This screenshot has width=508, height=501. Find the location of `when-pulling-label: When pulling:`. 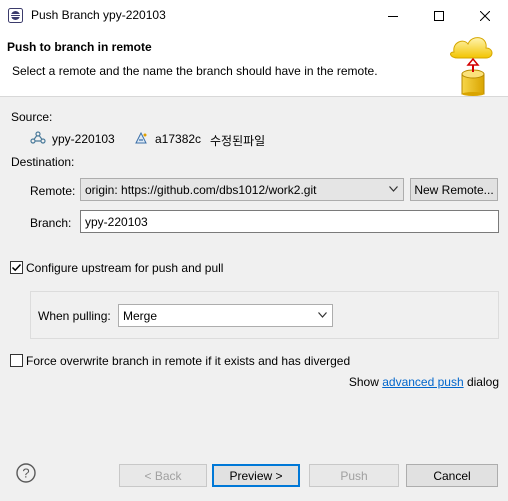

when-pulling-label: When pulling: is located at coordinates (74, 316).